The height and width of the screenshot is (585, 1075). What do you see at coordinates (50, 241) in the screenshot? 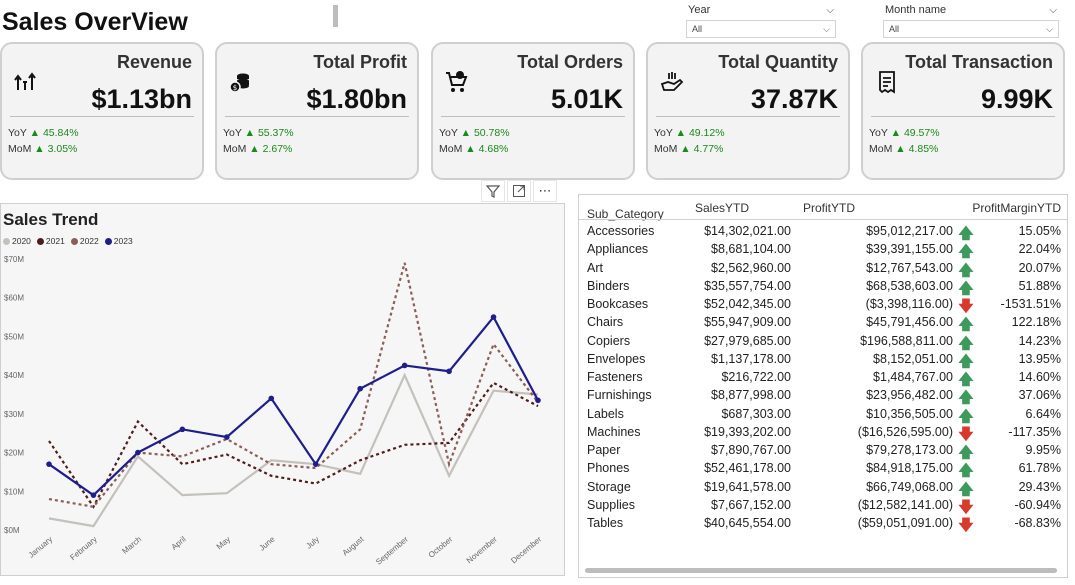
I see `legend-item-2021: 2021` at bounding box center [50, 241].